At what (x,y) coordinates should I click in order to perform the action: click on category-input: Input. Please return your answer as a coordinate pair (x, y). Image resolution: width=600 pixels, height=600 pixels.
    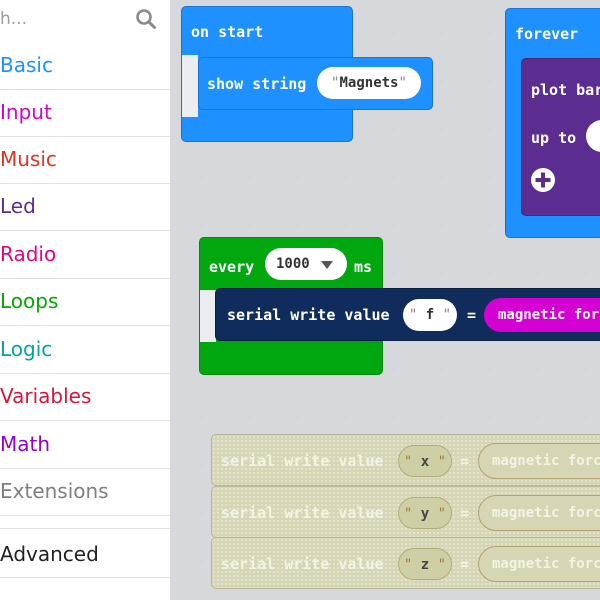
    Looking at the image, I should click on (85, 113).